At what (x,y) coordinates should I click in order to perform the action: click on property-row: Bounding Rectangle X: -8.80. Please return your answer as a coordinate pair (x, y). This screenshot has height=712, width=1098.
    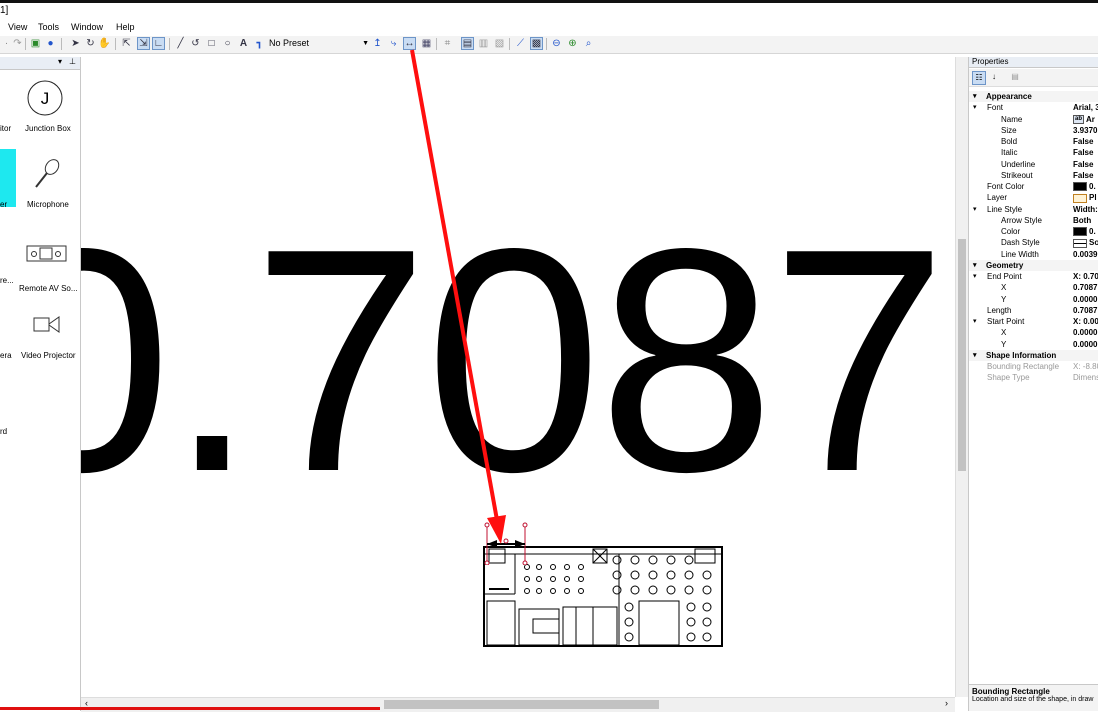
    Looking at the image, I should click on (1033, 366).